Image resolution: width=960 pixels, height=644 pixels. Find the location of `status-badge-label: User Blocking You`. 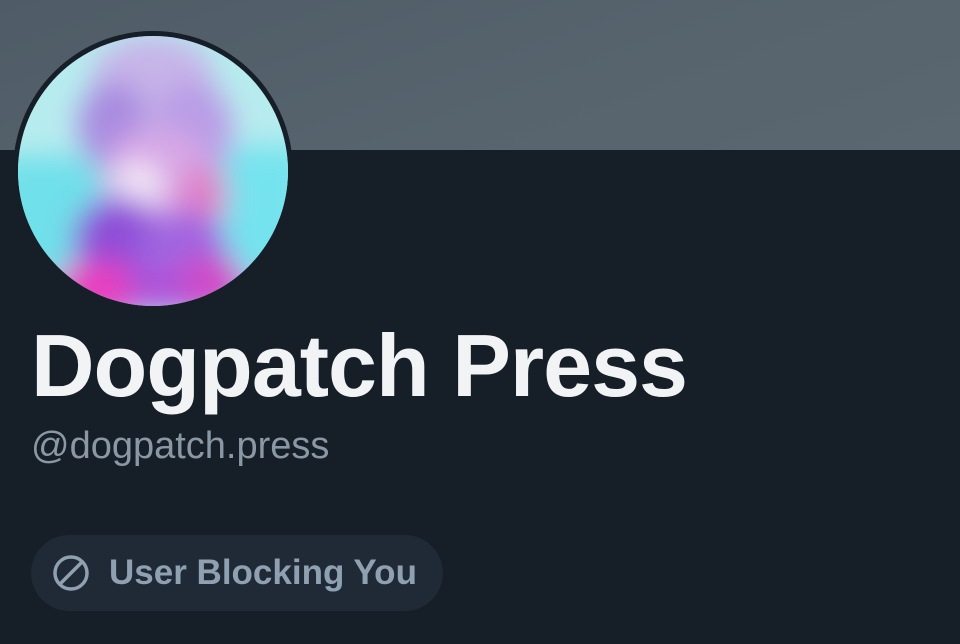

status-badge-label: User Blocking You is located at coordinates (263, 572).